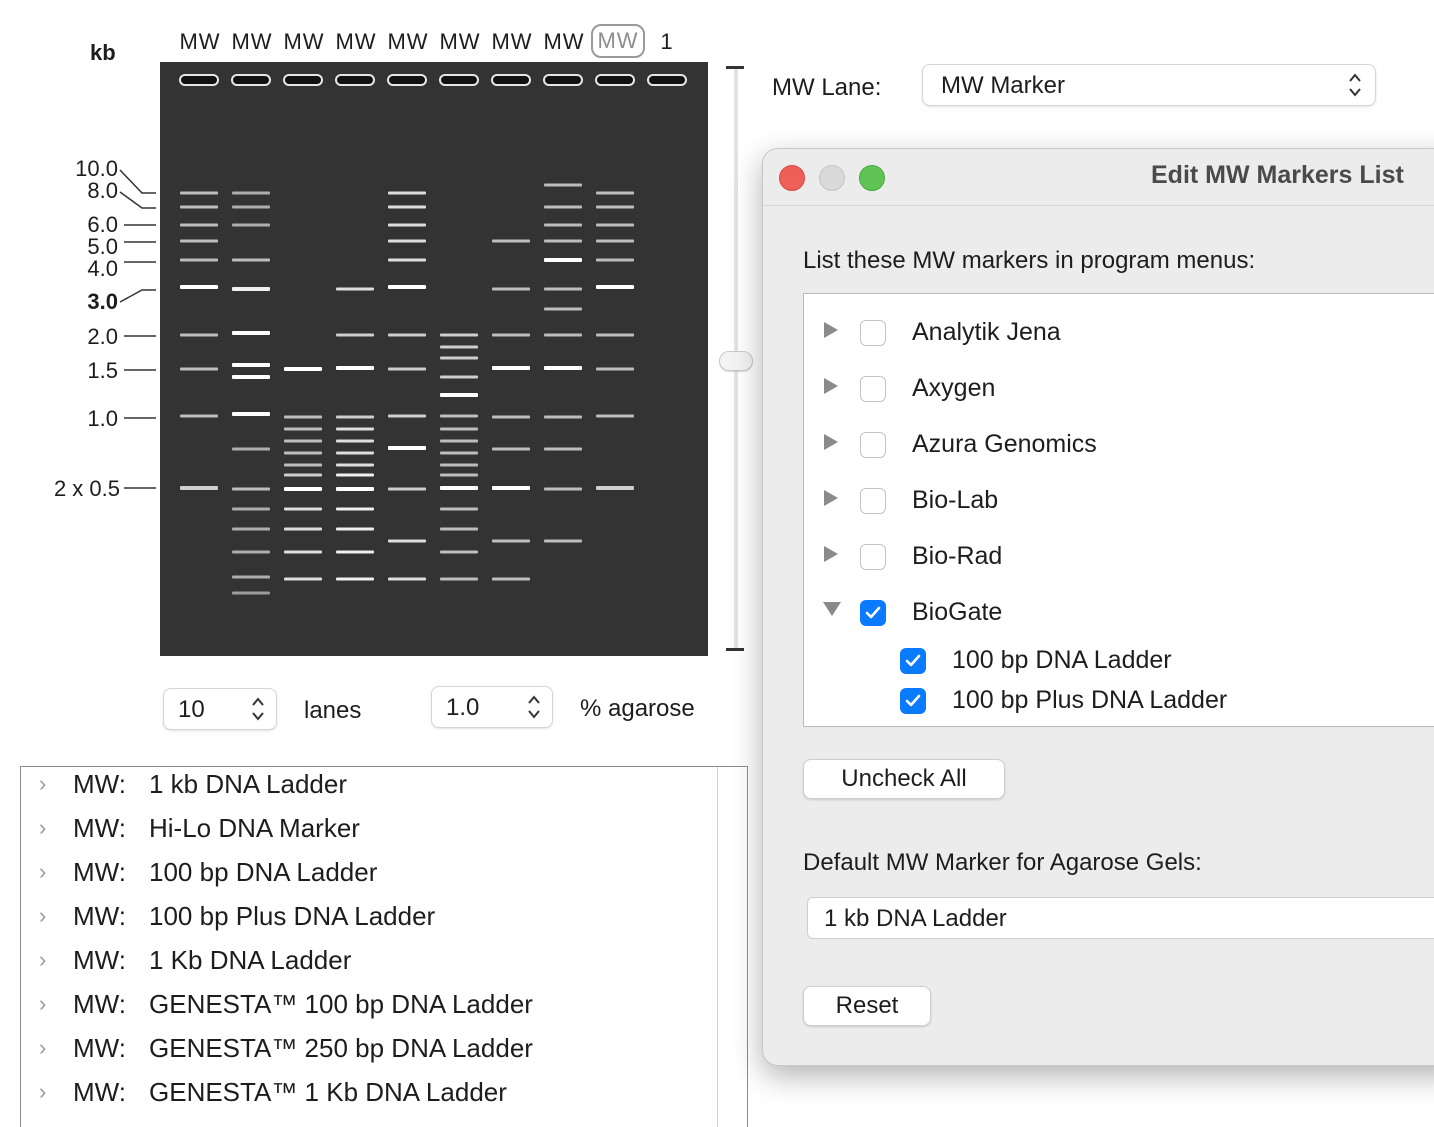  I want to click on tree-row-bio-rad: Bio-Rad, so click(1119, 557).